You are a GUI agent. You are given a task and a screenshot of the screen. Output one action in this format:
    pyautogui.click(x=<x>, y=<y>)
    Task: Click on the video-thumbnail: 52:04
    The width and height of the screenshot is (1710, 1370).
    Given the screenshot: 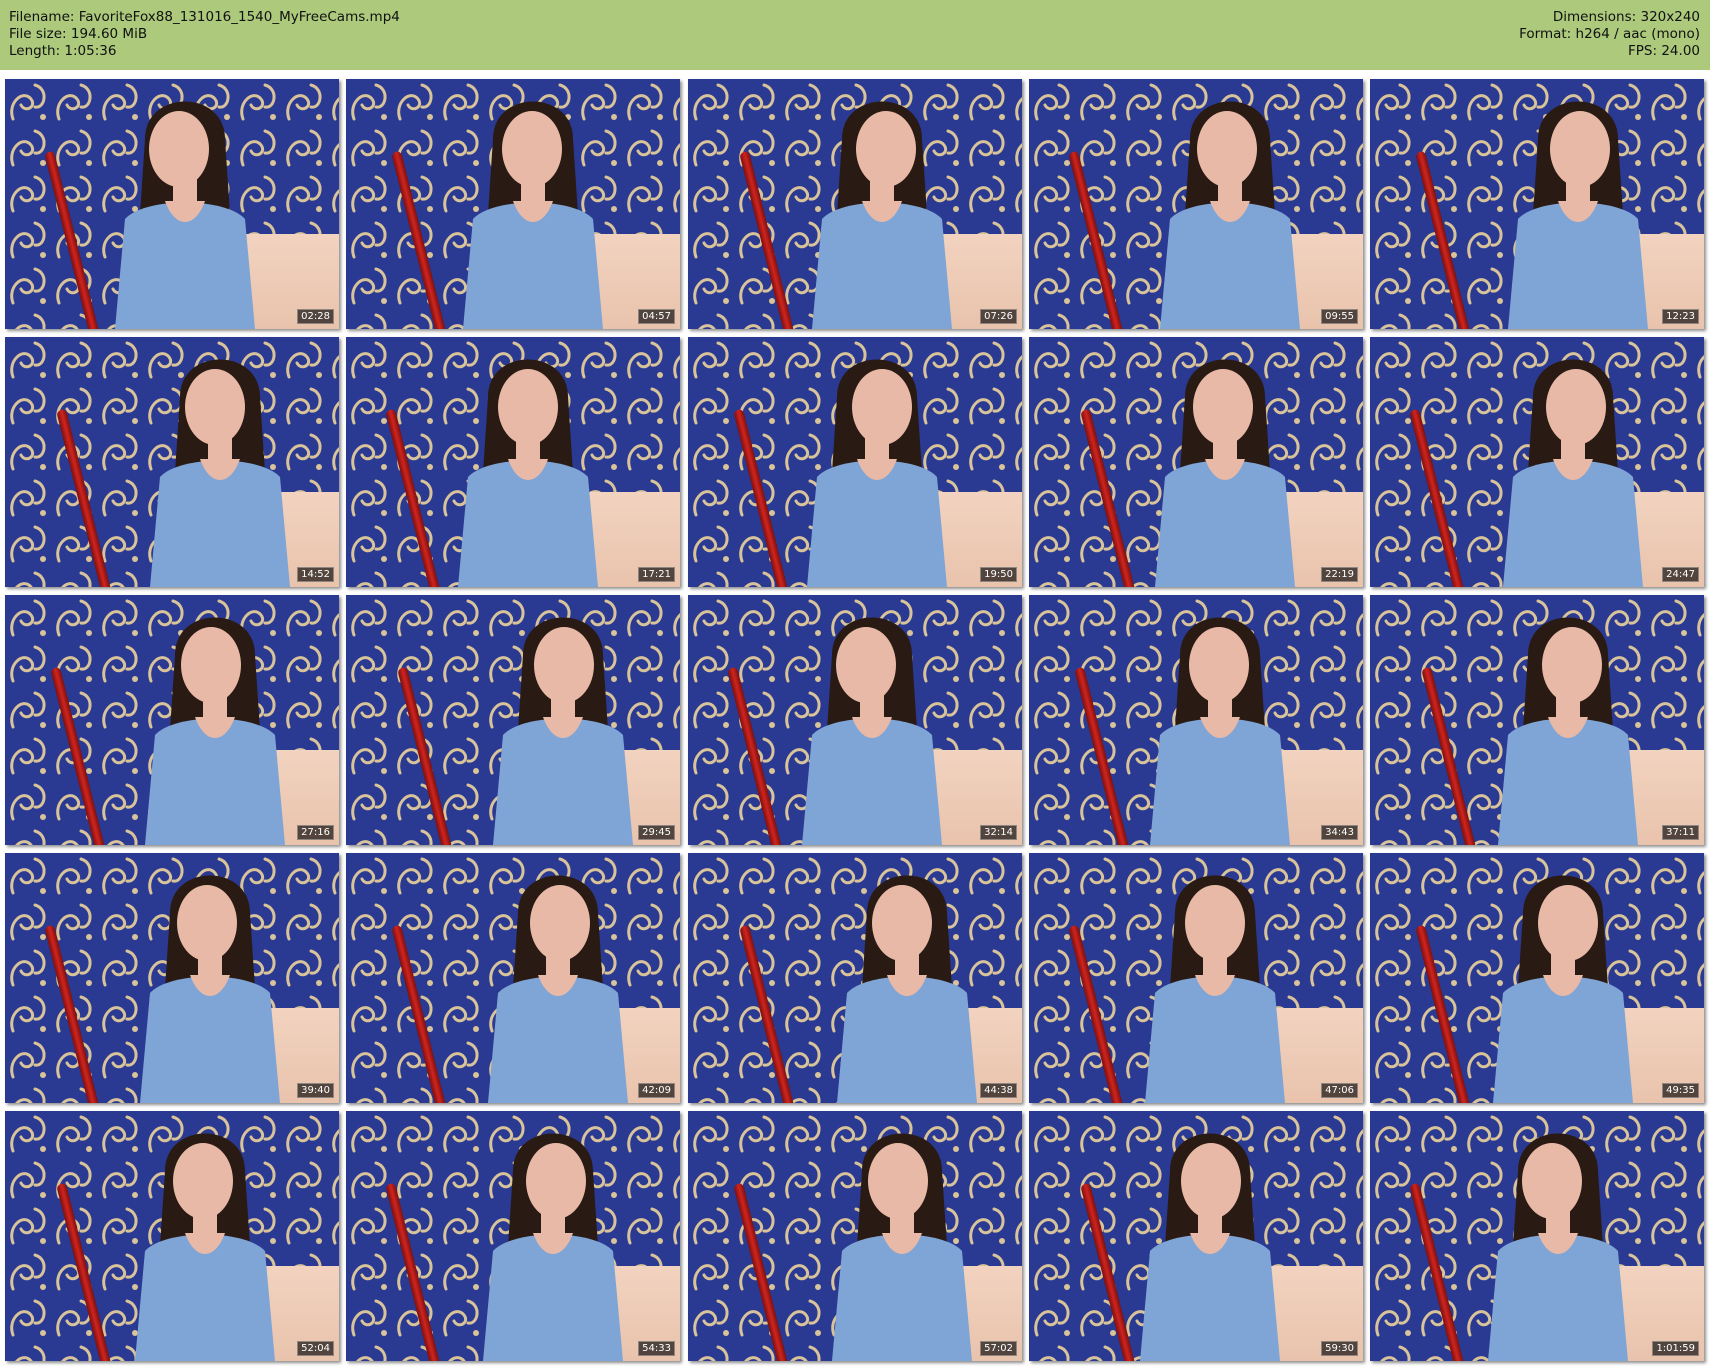 What is the action you would take?
    pyautogui.click(x=172, y=1236)
    